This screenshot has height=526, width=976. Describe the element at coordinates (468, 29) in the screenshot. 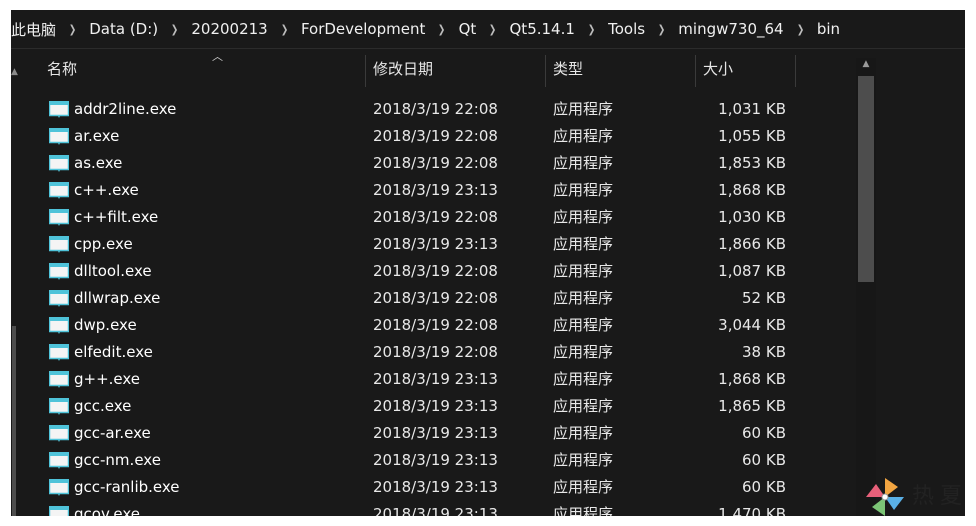

I see `breadcrumb-item: Qt` at that location.